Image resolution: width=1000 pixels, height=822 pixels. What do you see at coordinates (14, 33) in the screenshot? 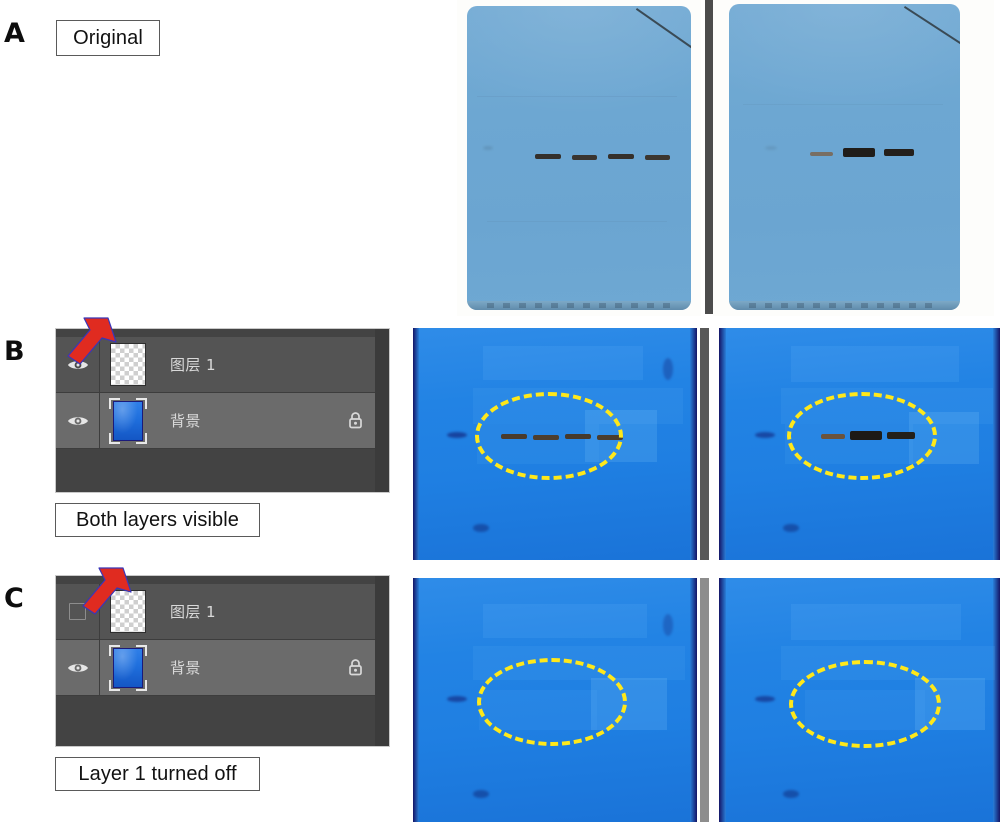
I see `panel-letter-a: A` at bounding box center [14, 33].